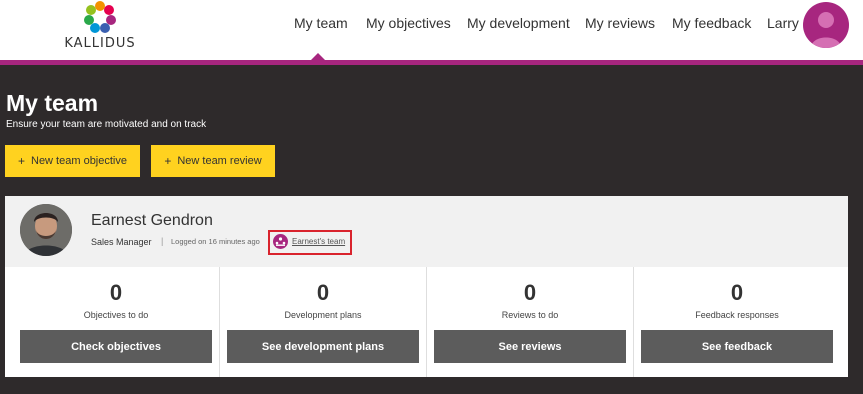 The height and width of the screenshot is (394, 863). What do you see at coordinates (431, 62) in the screenshot?
I see `header-accent-stripe` at bounding box center [431, 62].